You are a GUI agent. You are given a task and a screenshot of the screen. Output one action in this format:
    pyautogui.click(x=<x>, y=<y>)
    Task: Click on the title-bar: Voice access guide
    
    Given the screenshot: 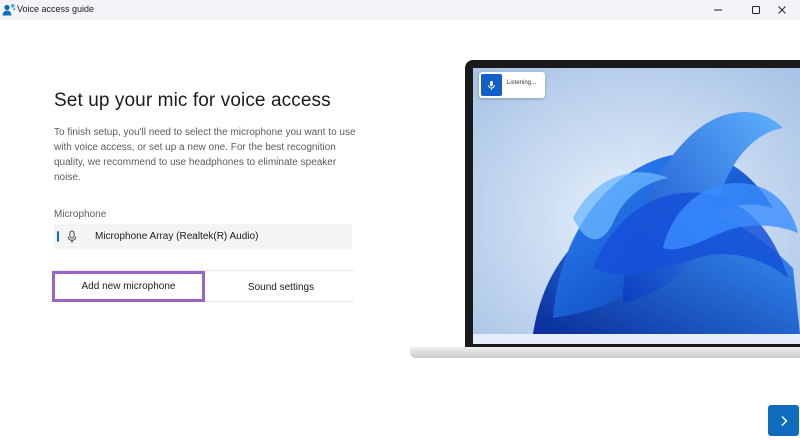 What is the action you would take?
    pyautogui.click(x=400, y=10)
    